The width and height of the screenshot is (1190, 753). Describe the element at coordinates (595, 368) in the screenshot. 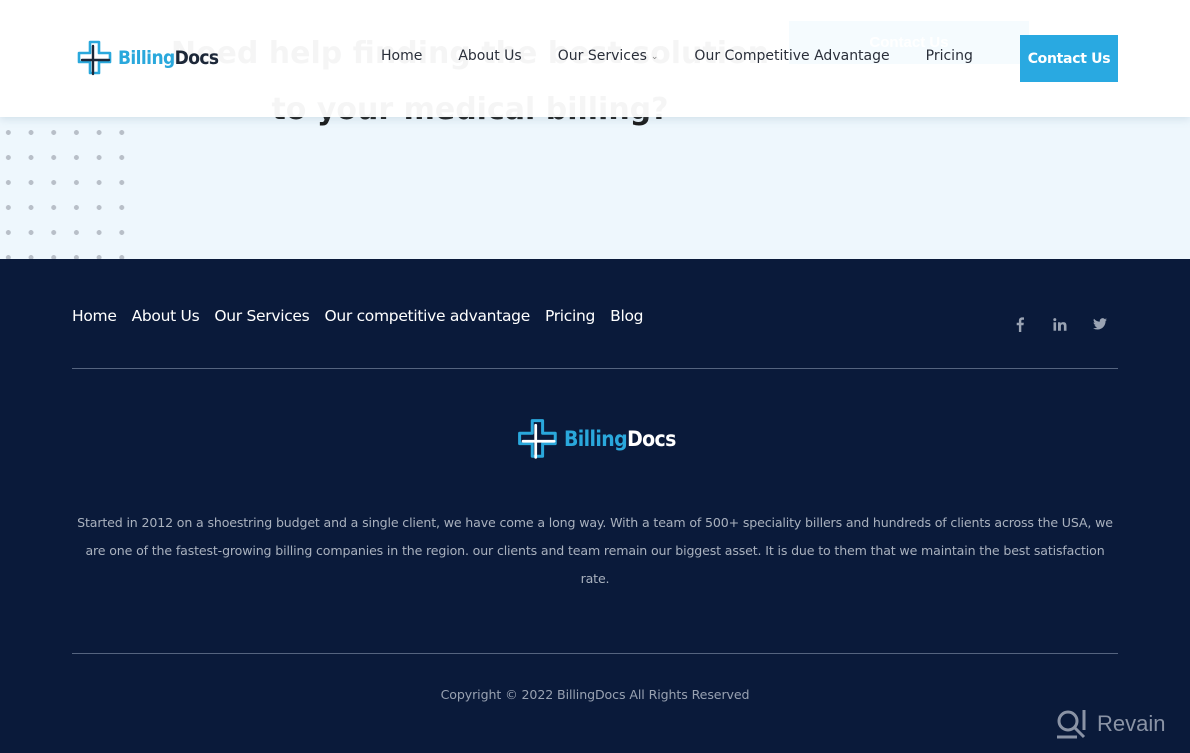

I see `footer-divider-top` at that location.